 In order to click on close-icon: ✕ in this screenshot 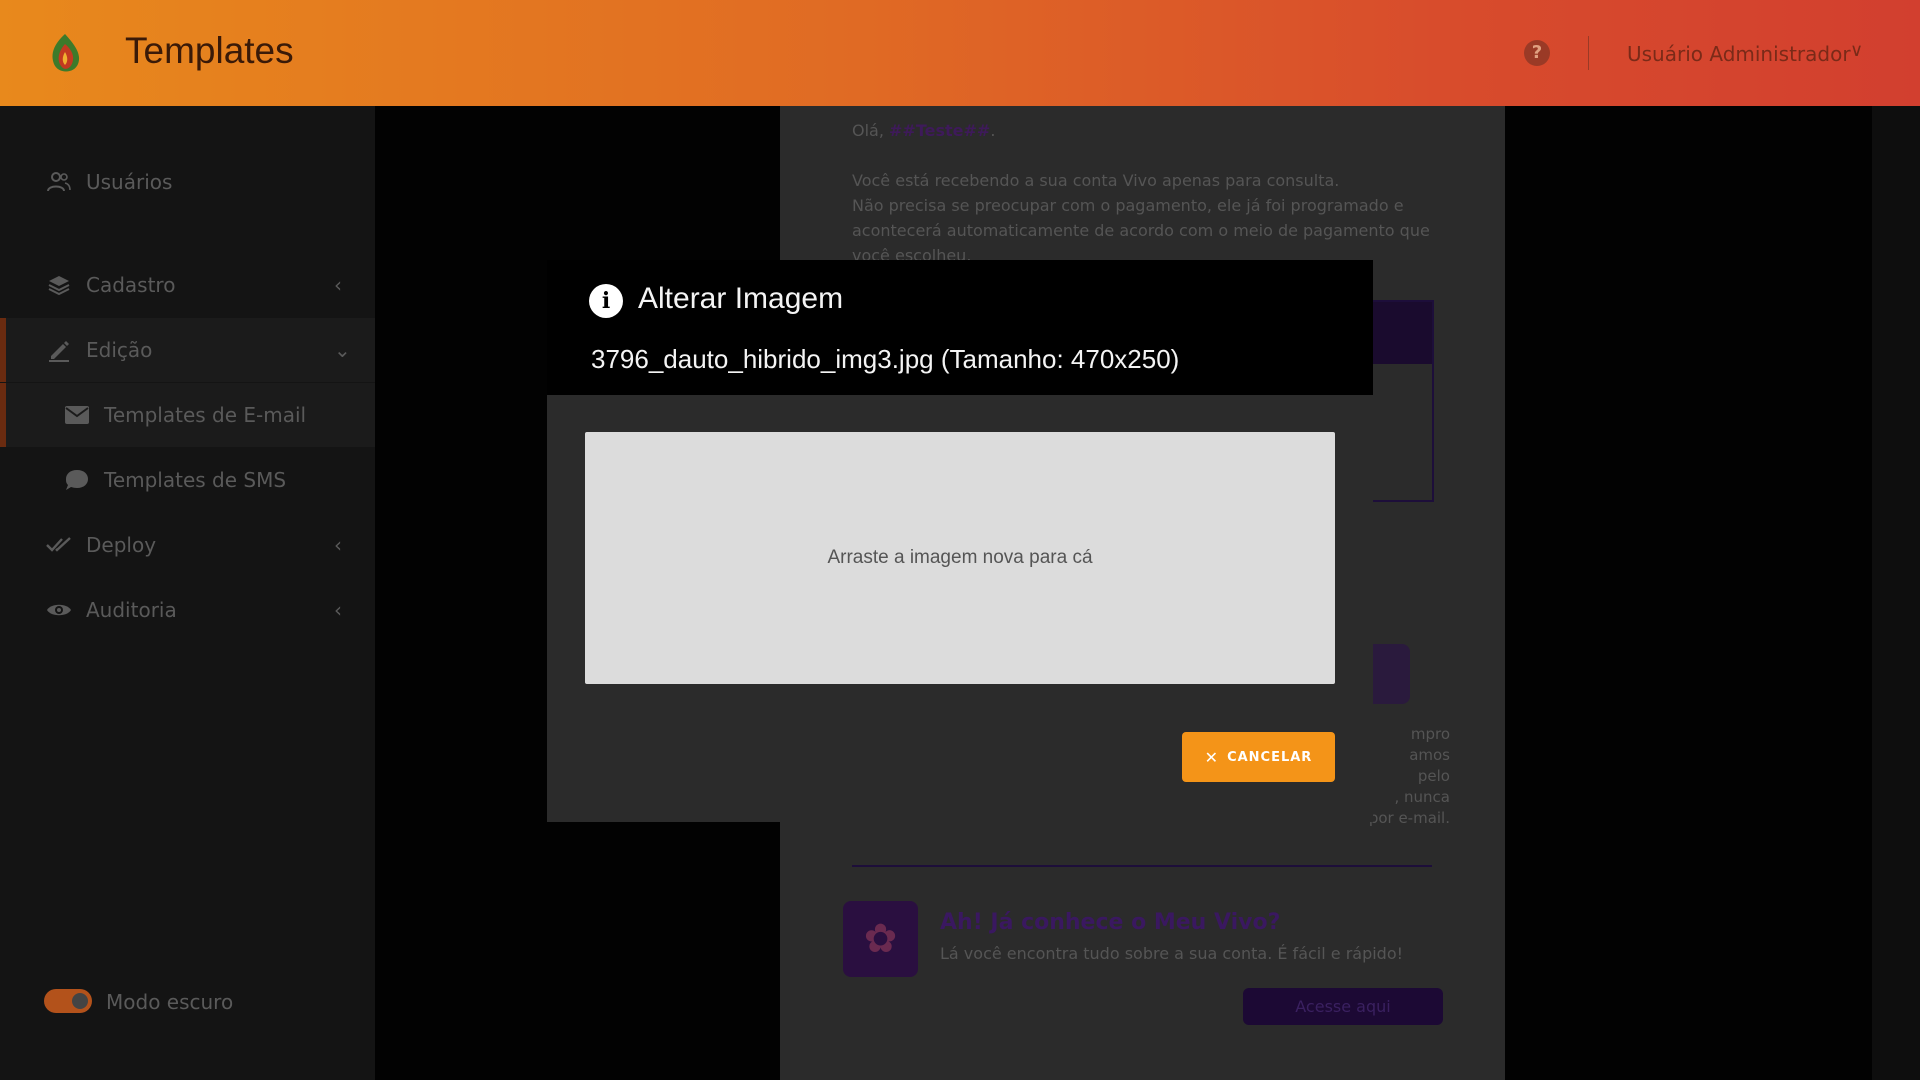, I will do `click(1212, 757)`.